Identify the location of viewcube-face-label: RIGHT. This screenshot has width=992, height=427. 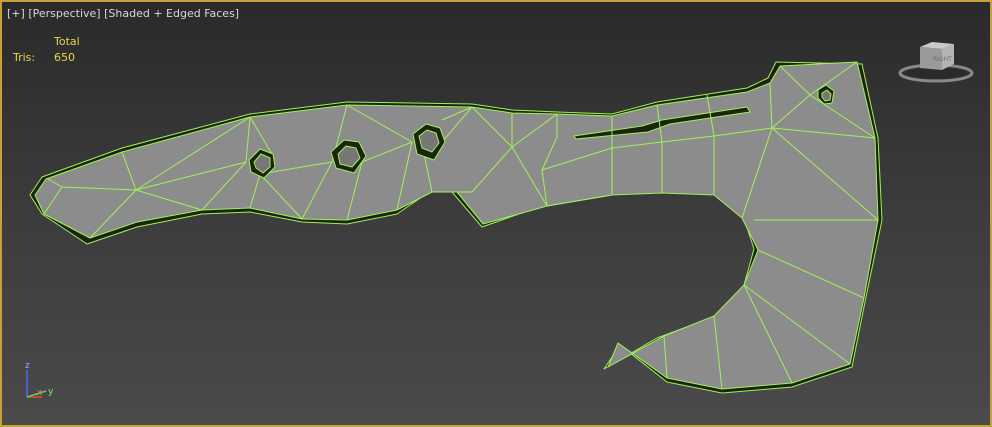
(942, 59).